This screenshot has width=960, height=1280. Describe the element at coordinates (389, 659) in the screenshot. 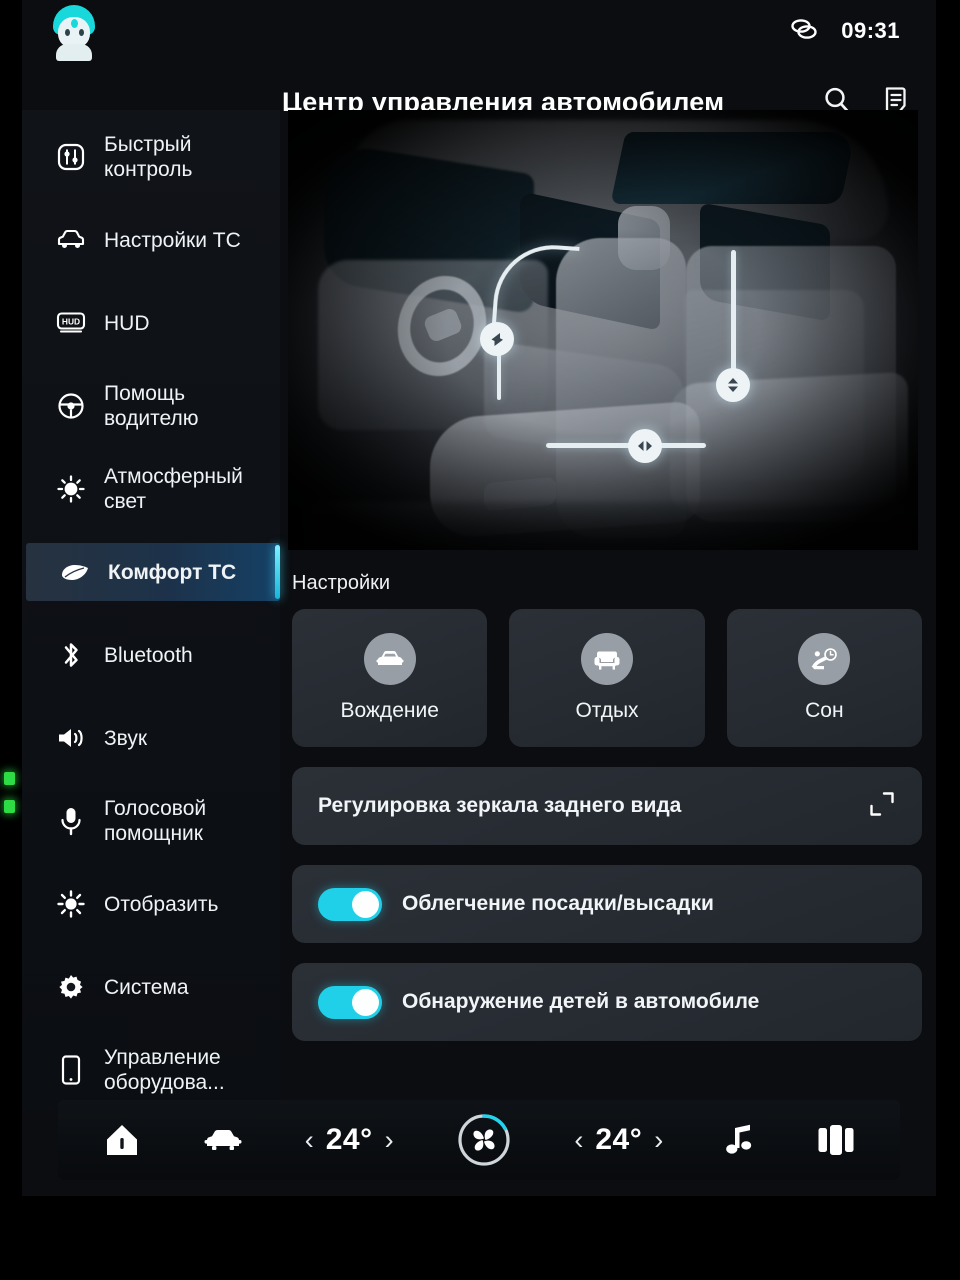

I see `car-front-icon` at that location.